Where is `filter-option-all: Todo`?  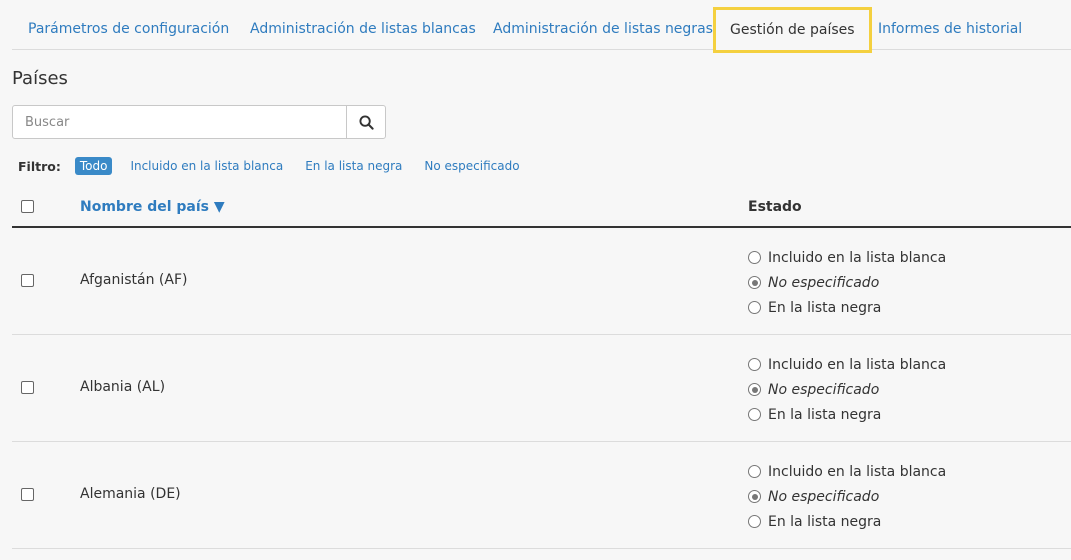 filter-option-all: Todo is located at coordinates (93, 166).